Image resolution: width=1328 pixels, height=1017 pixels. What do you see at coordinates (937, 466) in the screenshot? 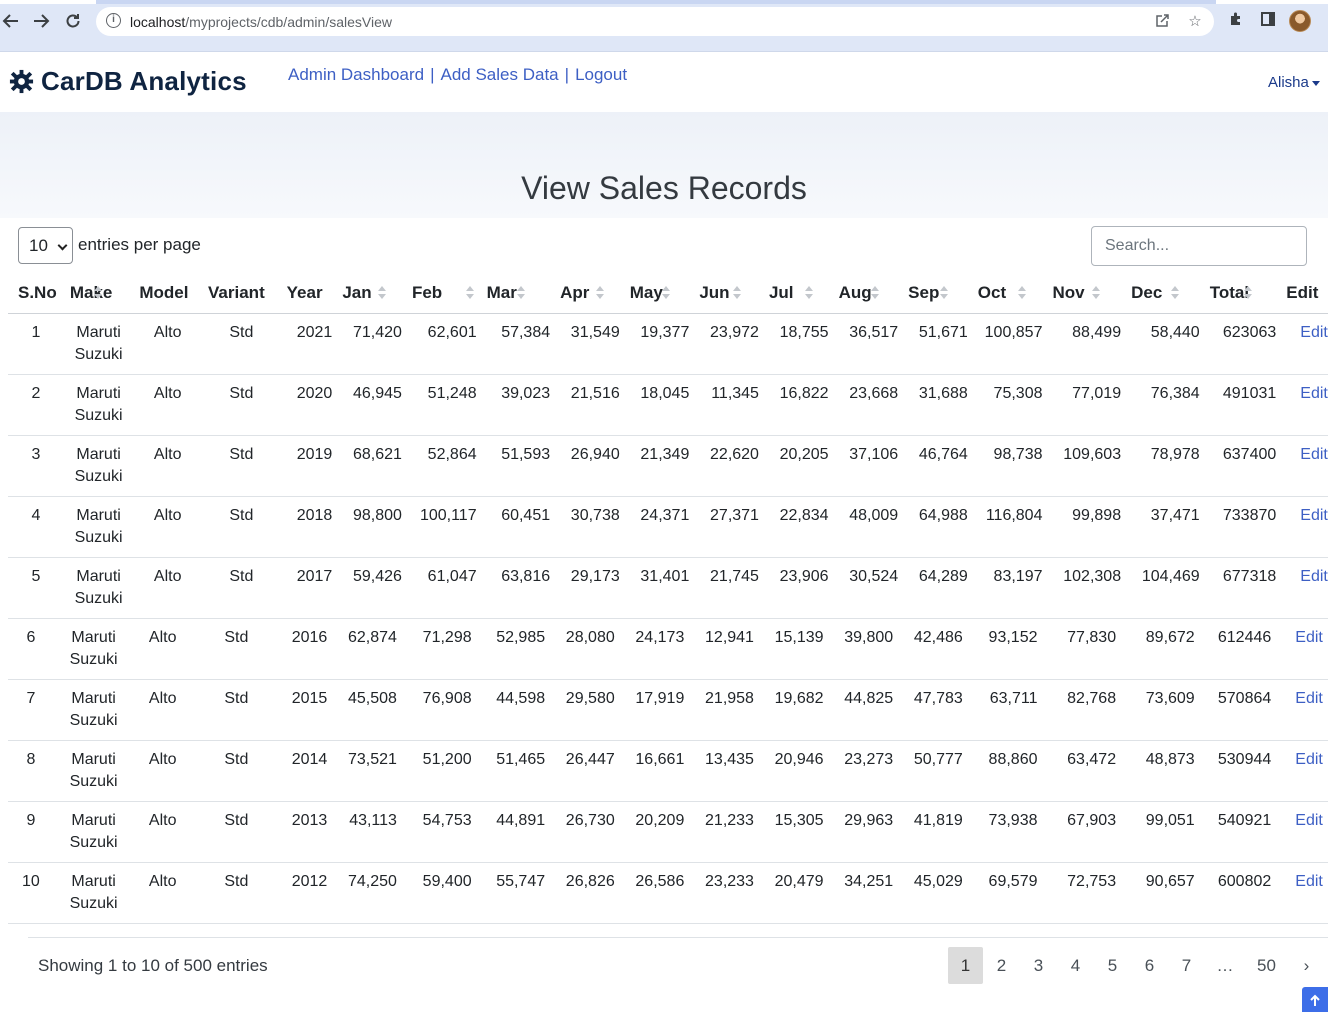
I see `cell-sep: 46,764` at bounding box center [937, 466].